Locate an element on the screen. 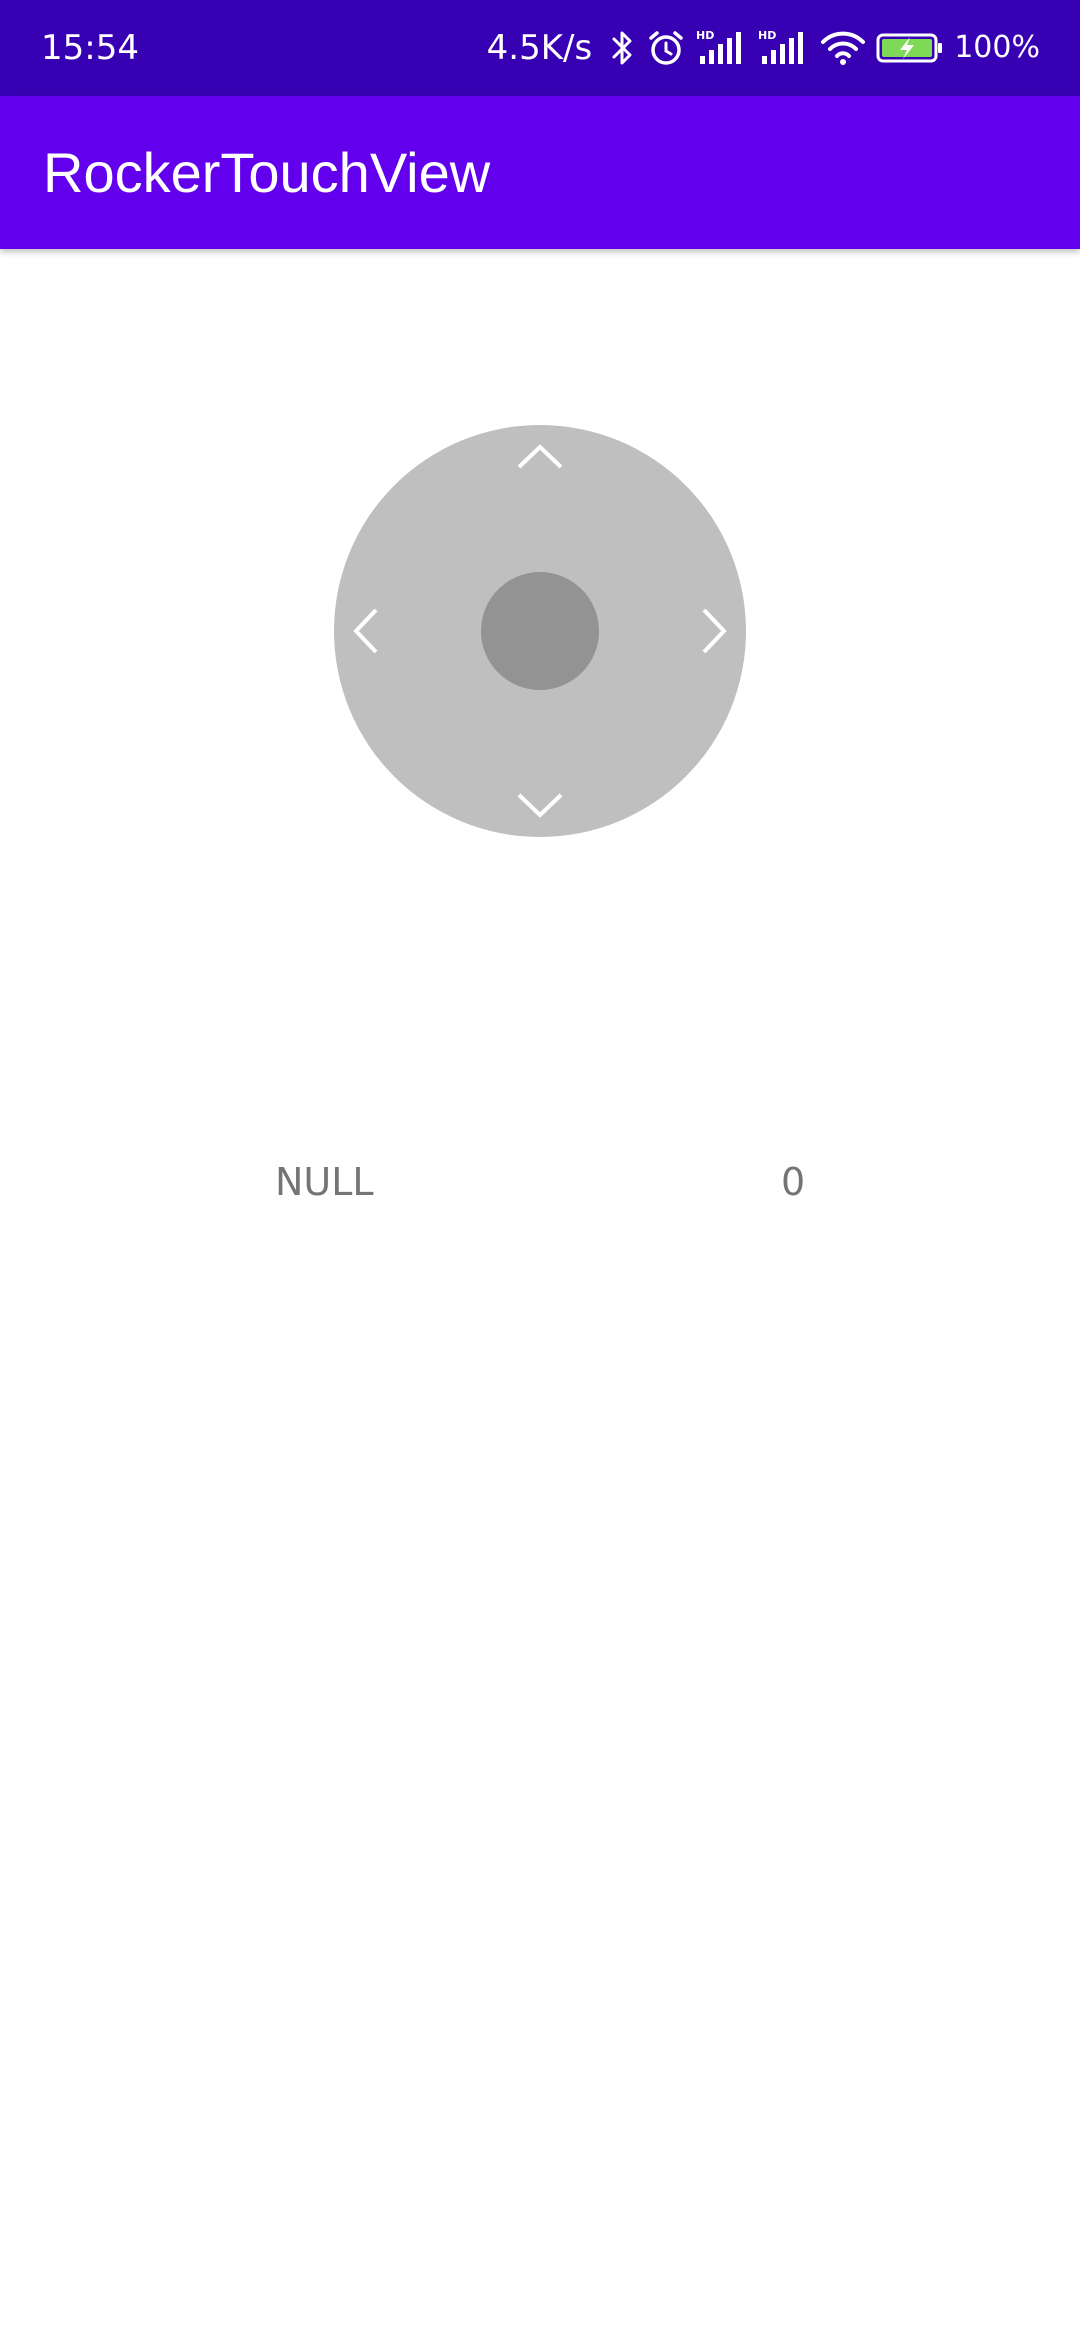  app-bar: RockerTouchView is located at coordinates (540, 172).